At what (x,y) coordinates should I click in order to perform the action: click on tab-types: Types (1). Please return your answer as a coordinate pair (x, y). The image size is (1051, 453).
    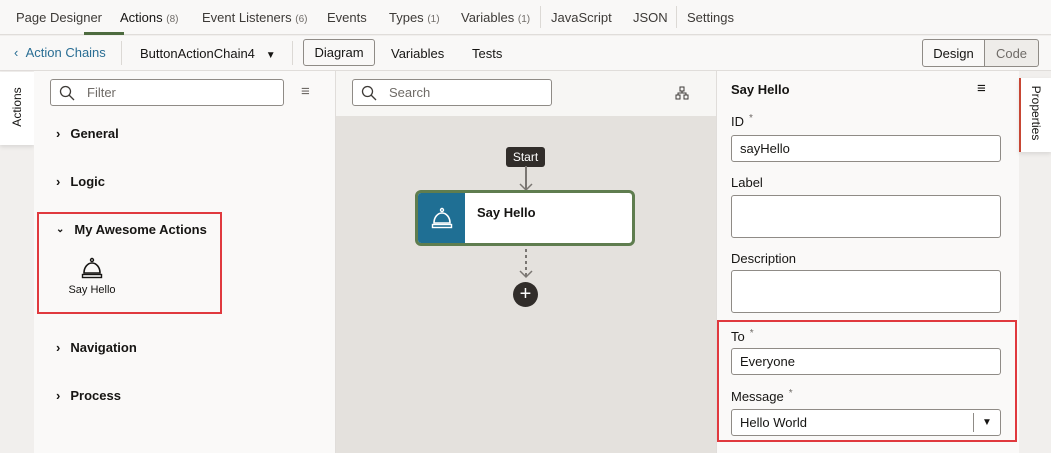
    Looking at the image, I should click on (414, 17).